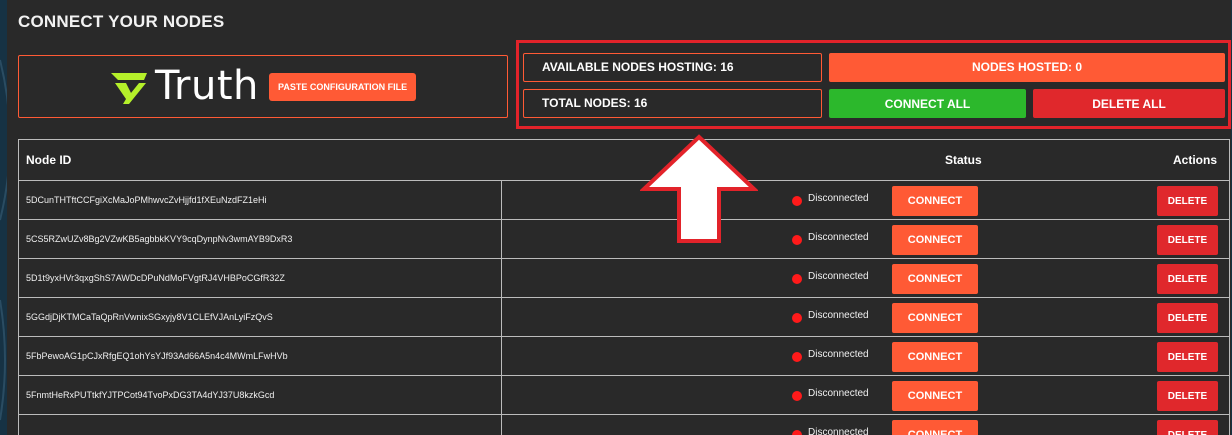 The height and width of the screenshot is (435, 1232). Describe the element at coordinates (129, 88) in the screenshot. I see `truth-logo-mark-icon` at that location.